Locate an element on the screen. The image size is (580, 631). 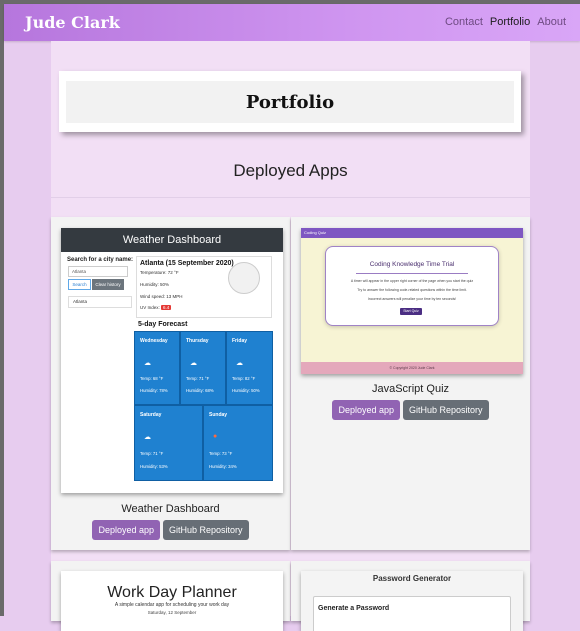
brand-name: Jude Clark is located at coordinates (72, 22).